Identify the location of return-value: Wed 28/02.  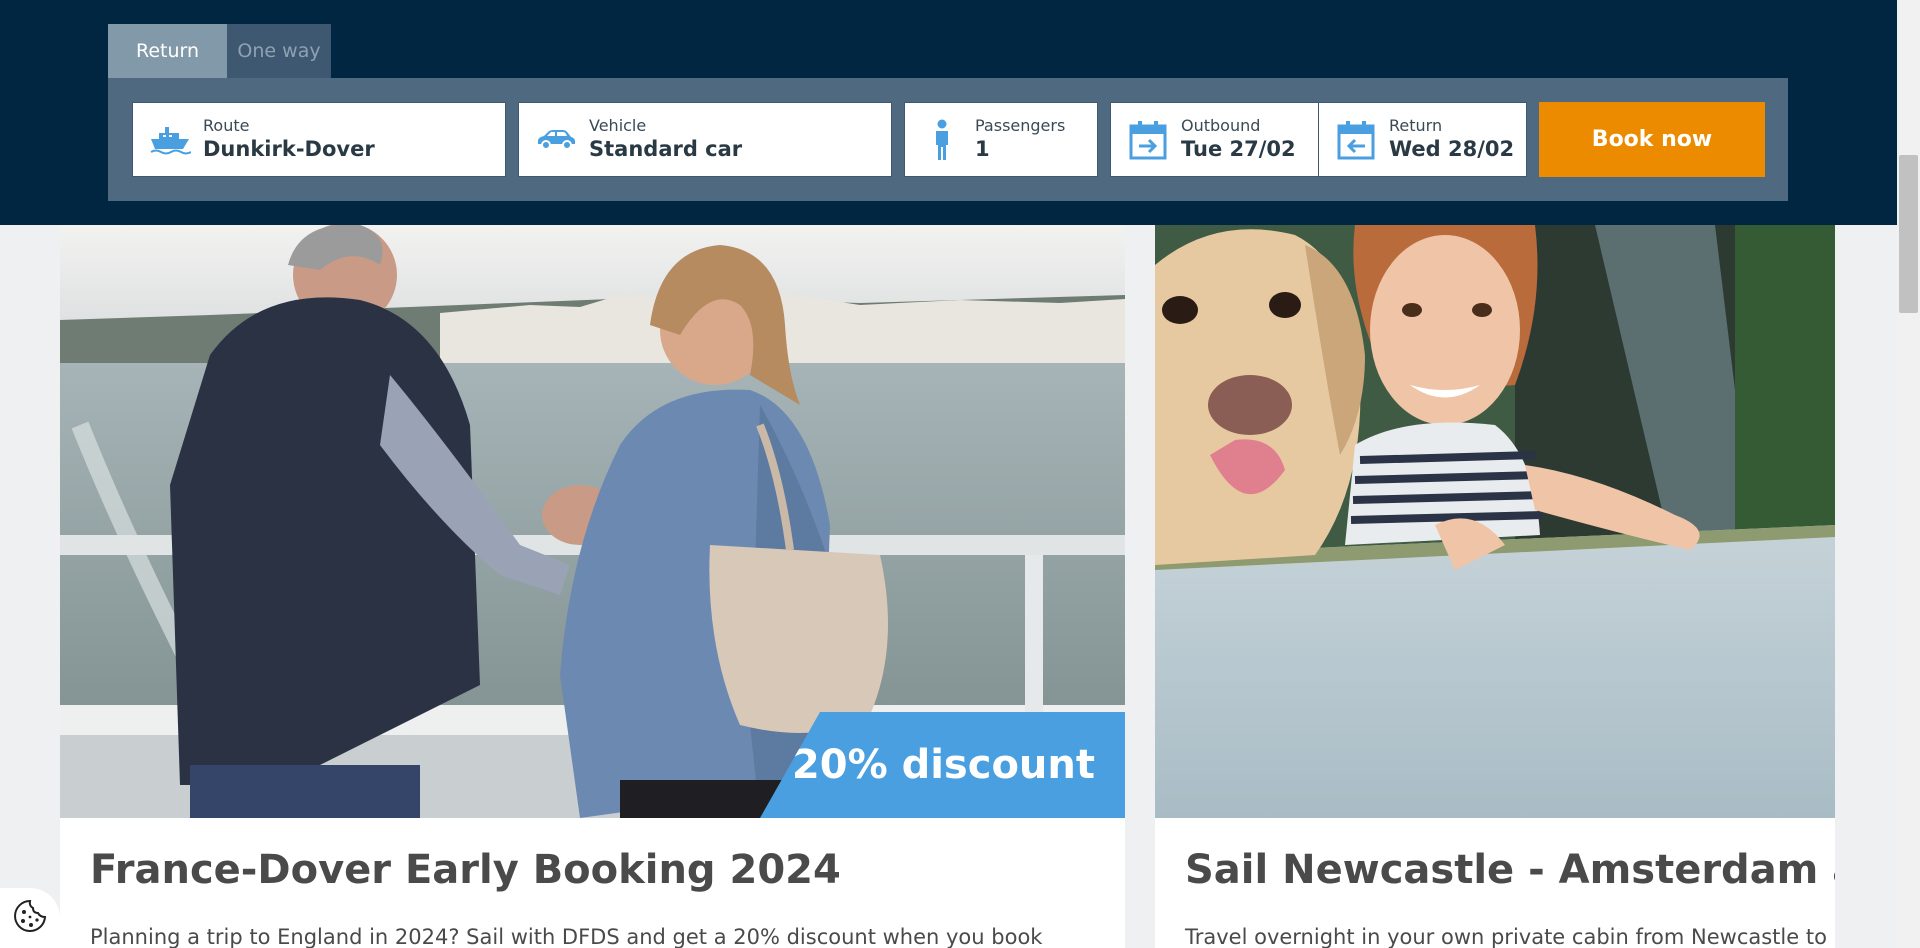
(1452, 149).